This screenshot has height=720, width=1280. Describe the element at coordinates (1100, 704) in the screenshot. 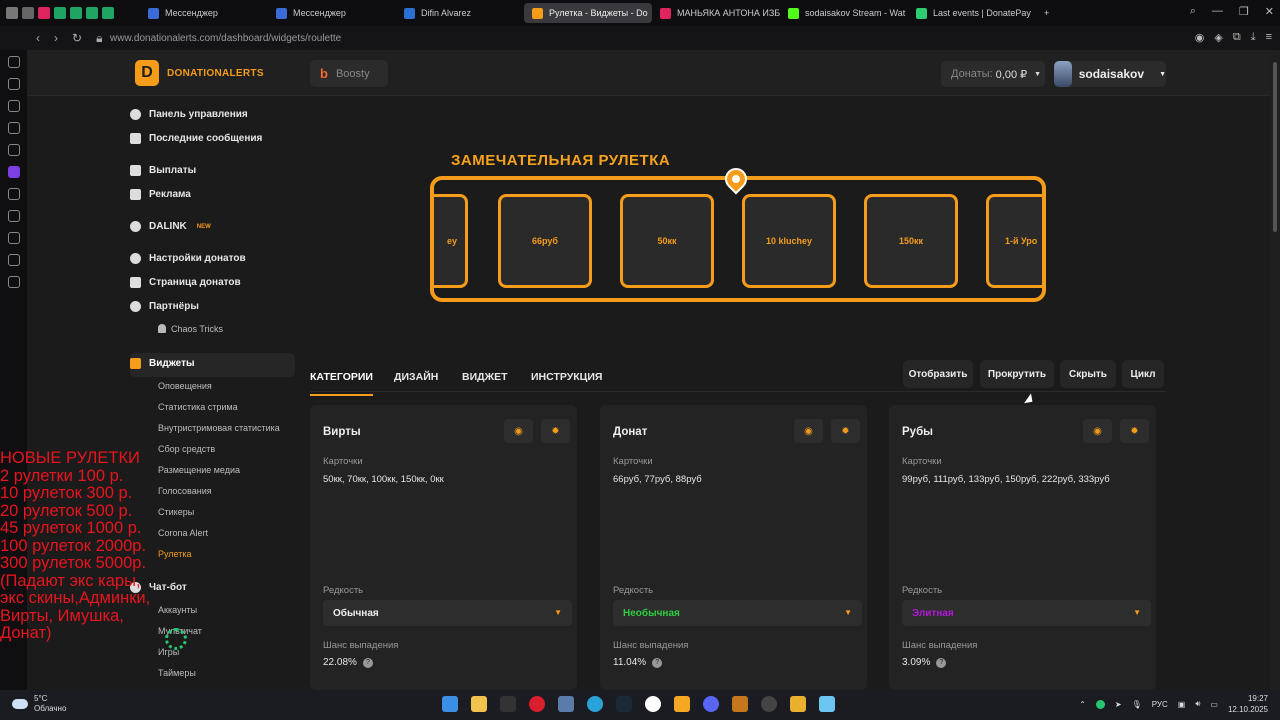

I see `status-dot-icon` at that location.